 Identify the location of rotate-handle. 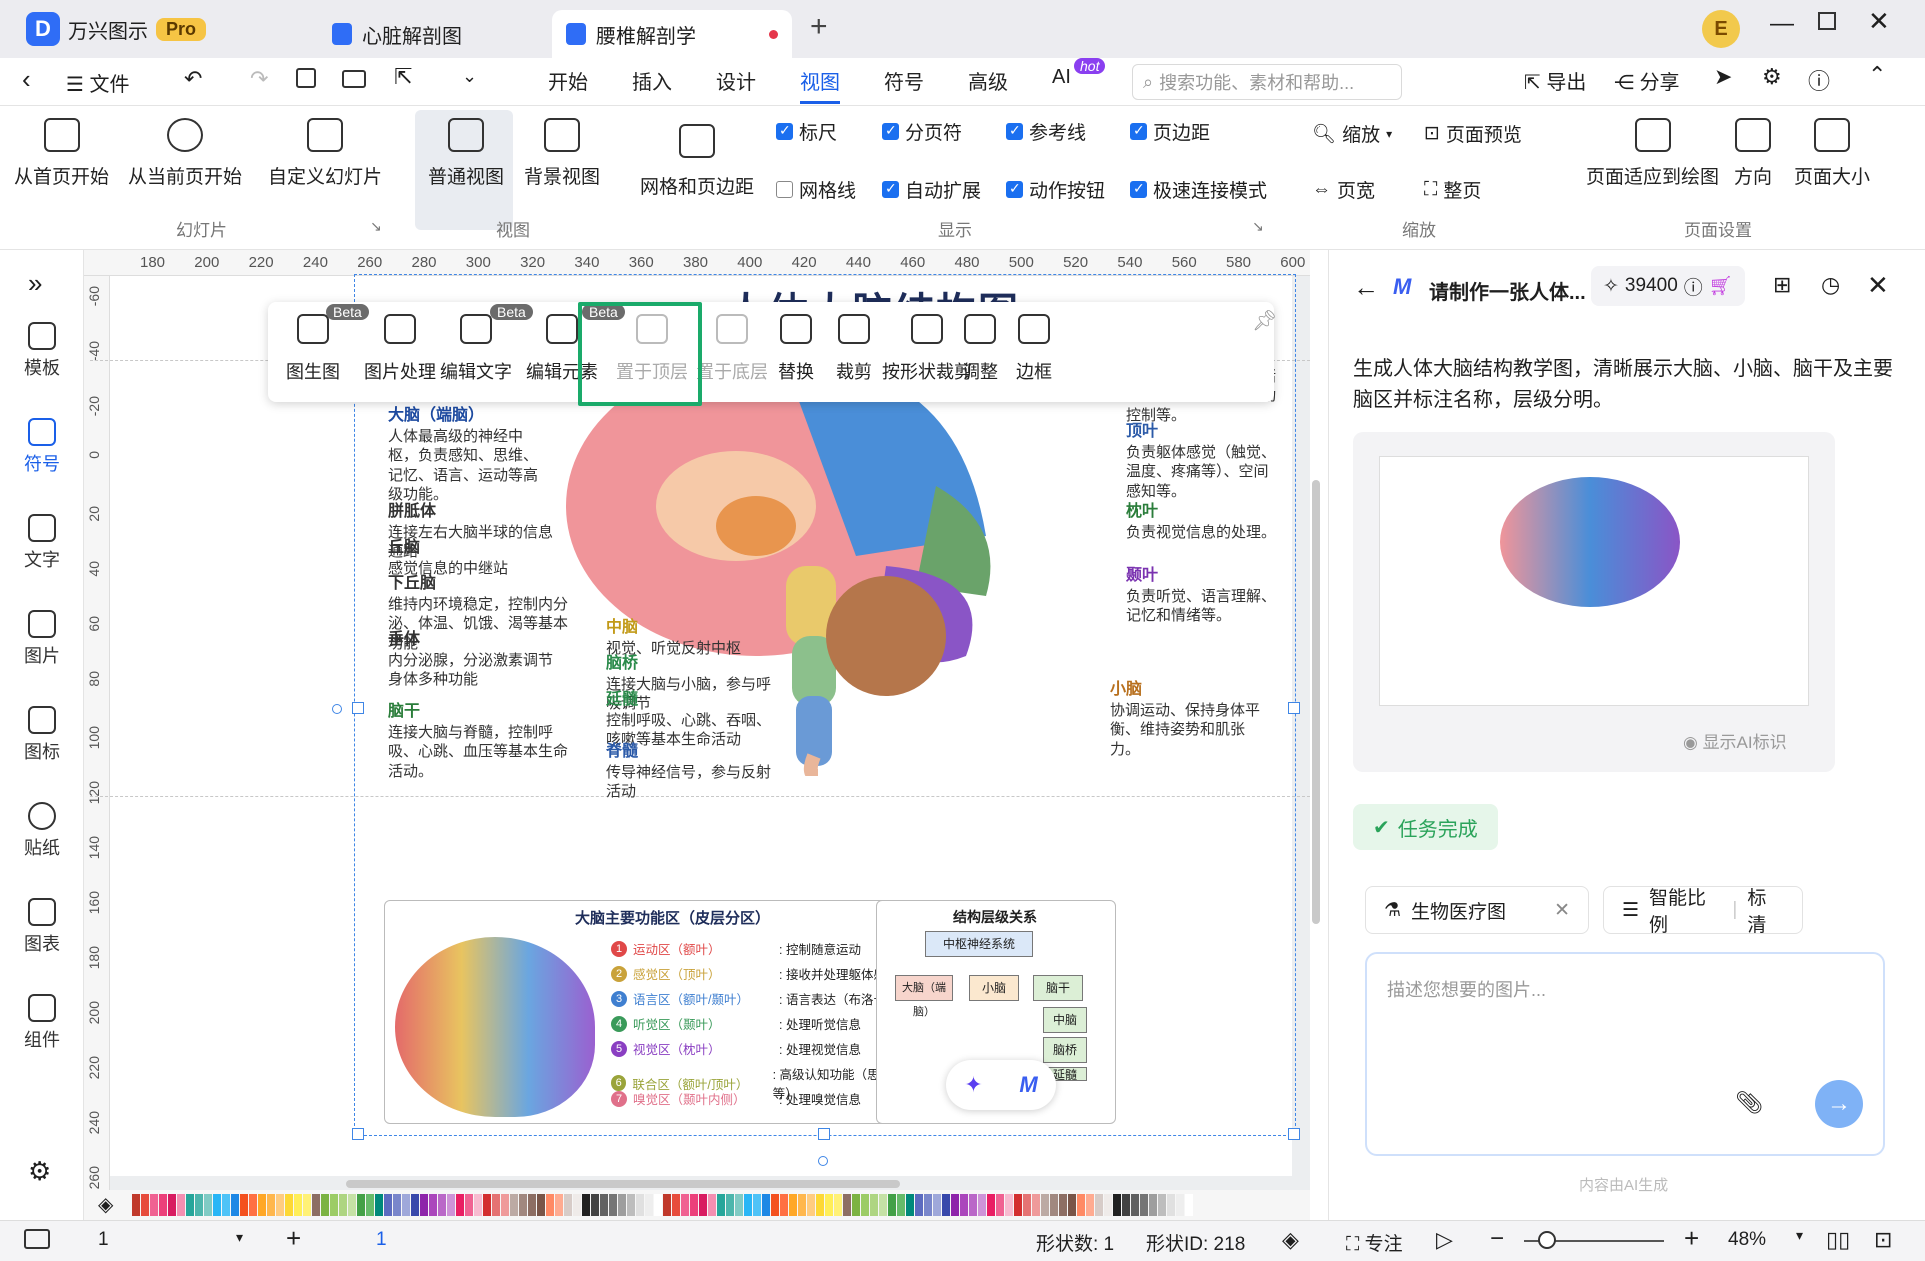
(337, 709).